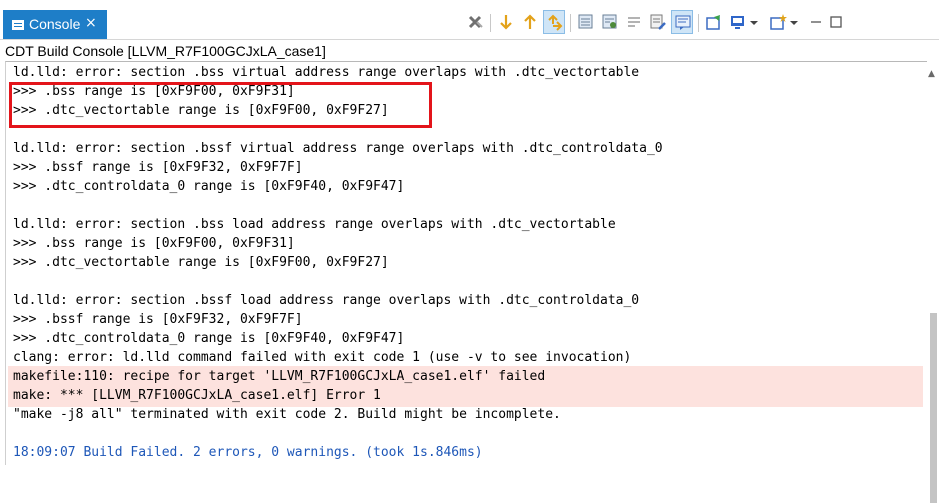 The image size is (939, 503). I want to click on scroll-up-arrow-icon: ▲, so click(931, 74).